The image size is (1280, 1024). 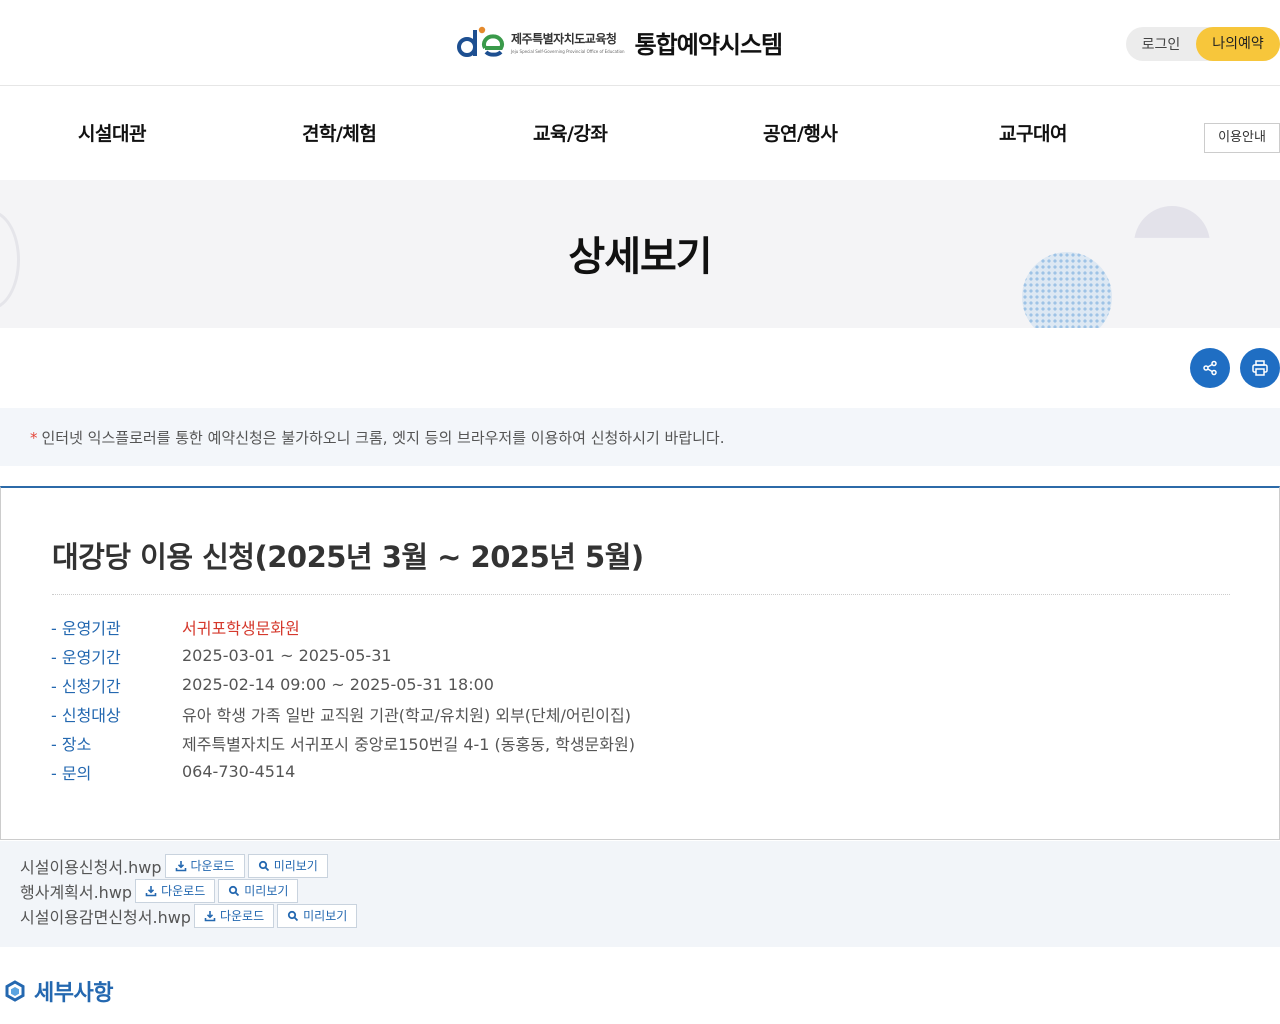 What do you see at coordinates (86, 628) in the screenshot?
I see `info-label: - 운영기관` at bounding box center [86, 628].